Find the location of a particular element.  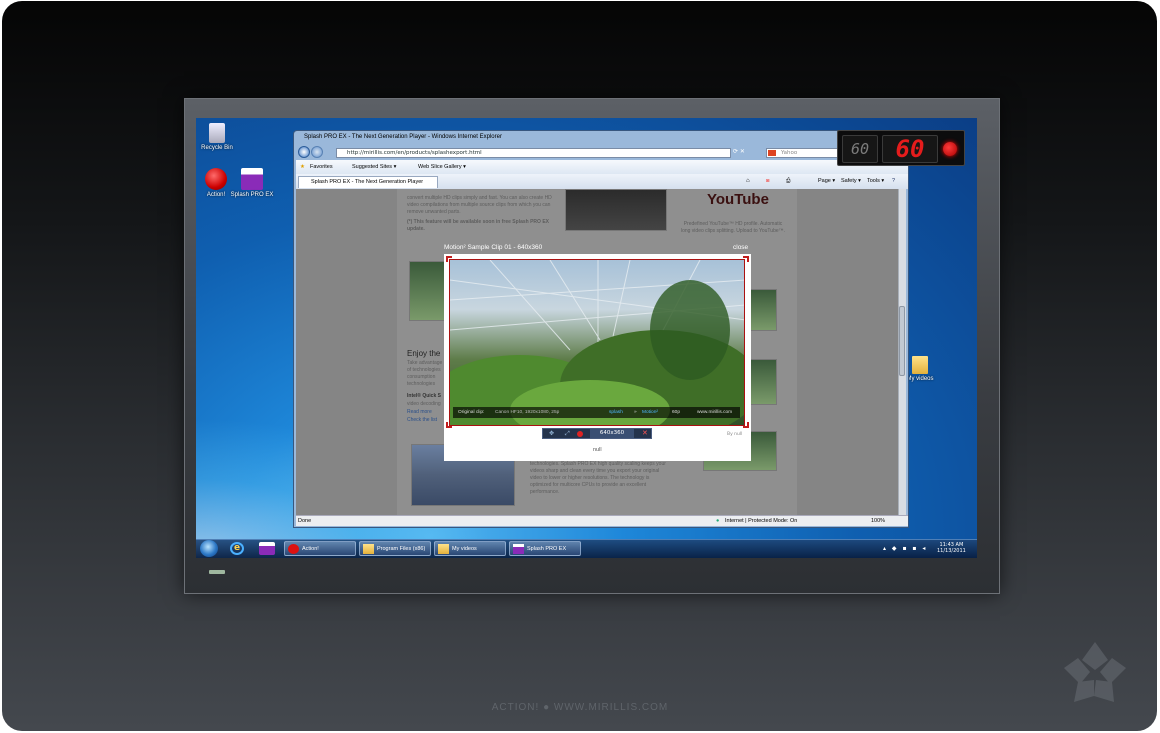

search-input: Yahoo is located at coordinates (806, 153).